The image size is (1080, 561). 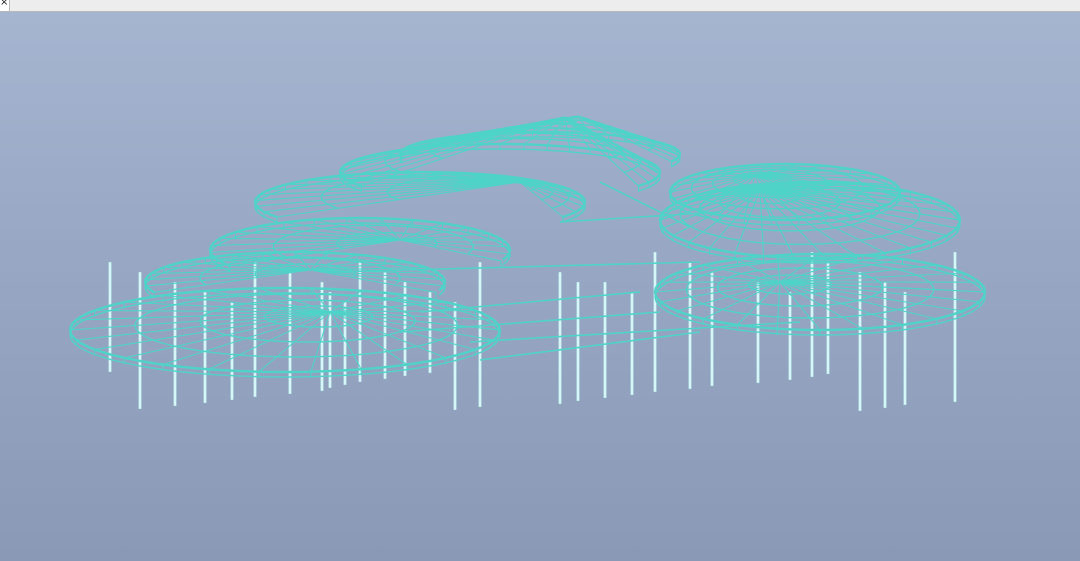 What do you see at coordinates (540, 6) in the screenshot?
I see `document-tab-bar: ×` at bounding box center [540, 6].